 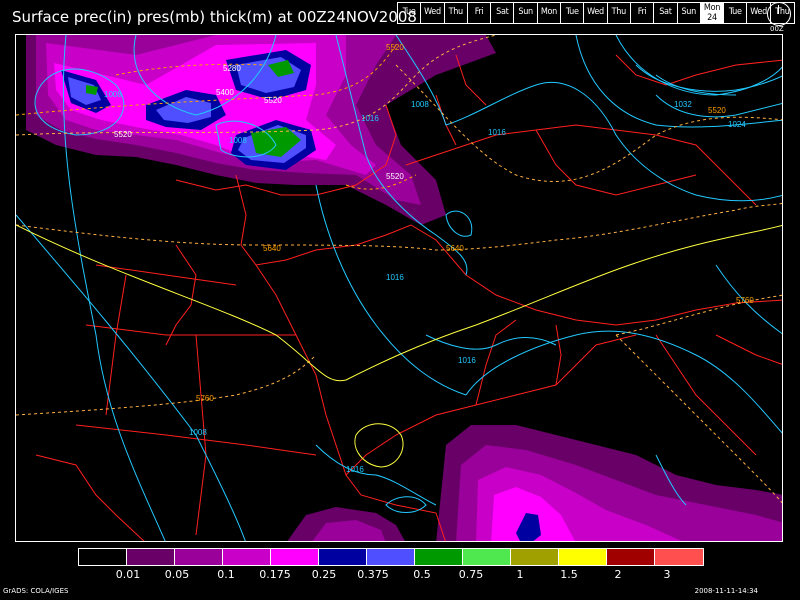 What do you see at coordinates (36, 591) in the screenshot?
I see `software-credit: GrADS: COLA/IGES` at bounding box center [36, 591].